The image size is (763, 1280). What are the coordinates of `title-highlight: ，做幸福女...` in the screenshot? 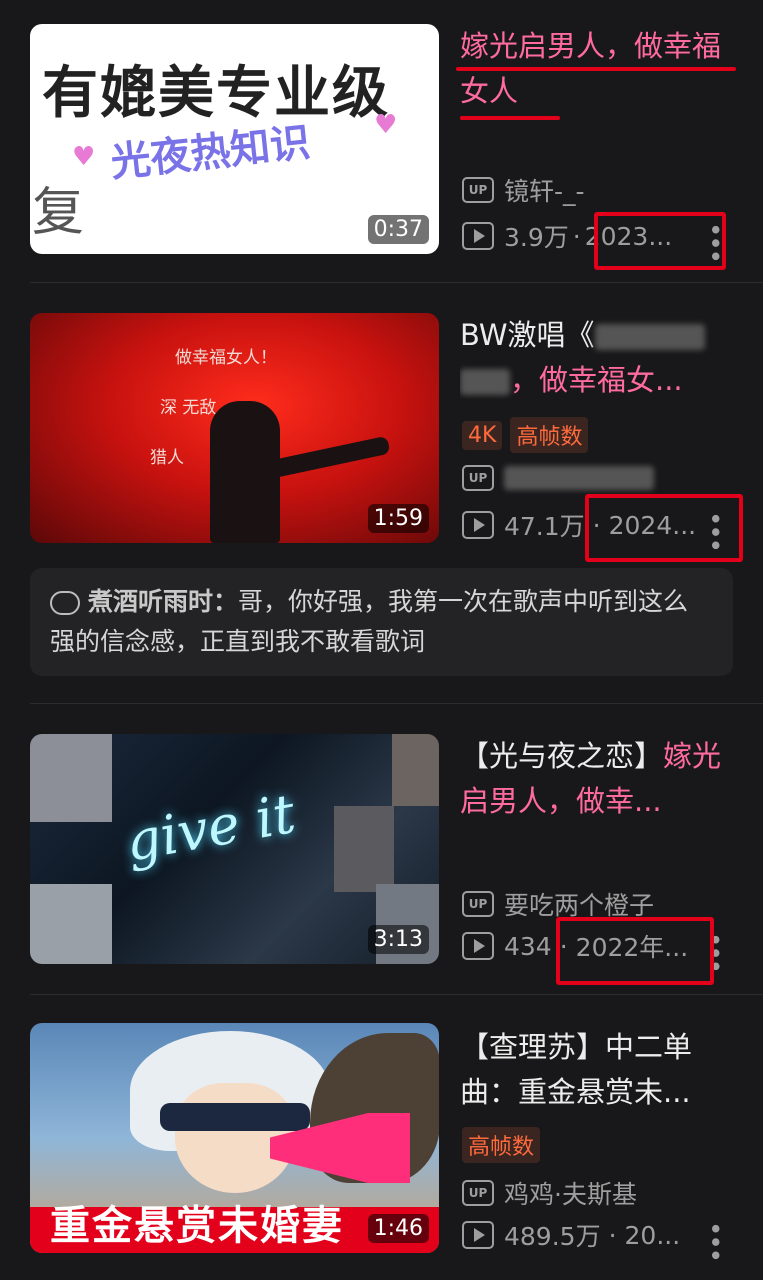 It's located at (596, 380).